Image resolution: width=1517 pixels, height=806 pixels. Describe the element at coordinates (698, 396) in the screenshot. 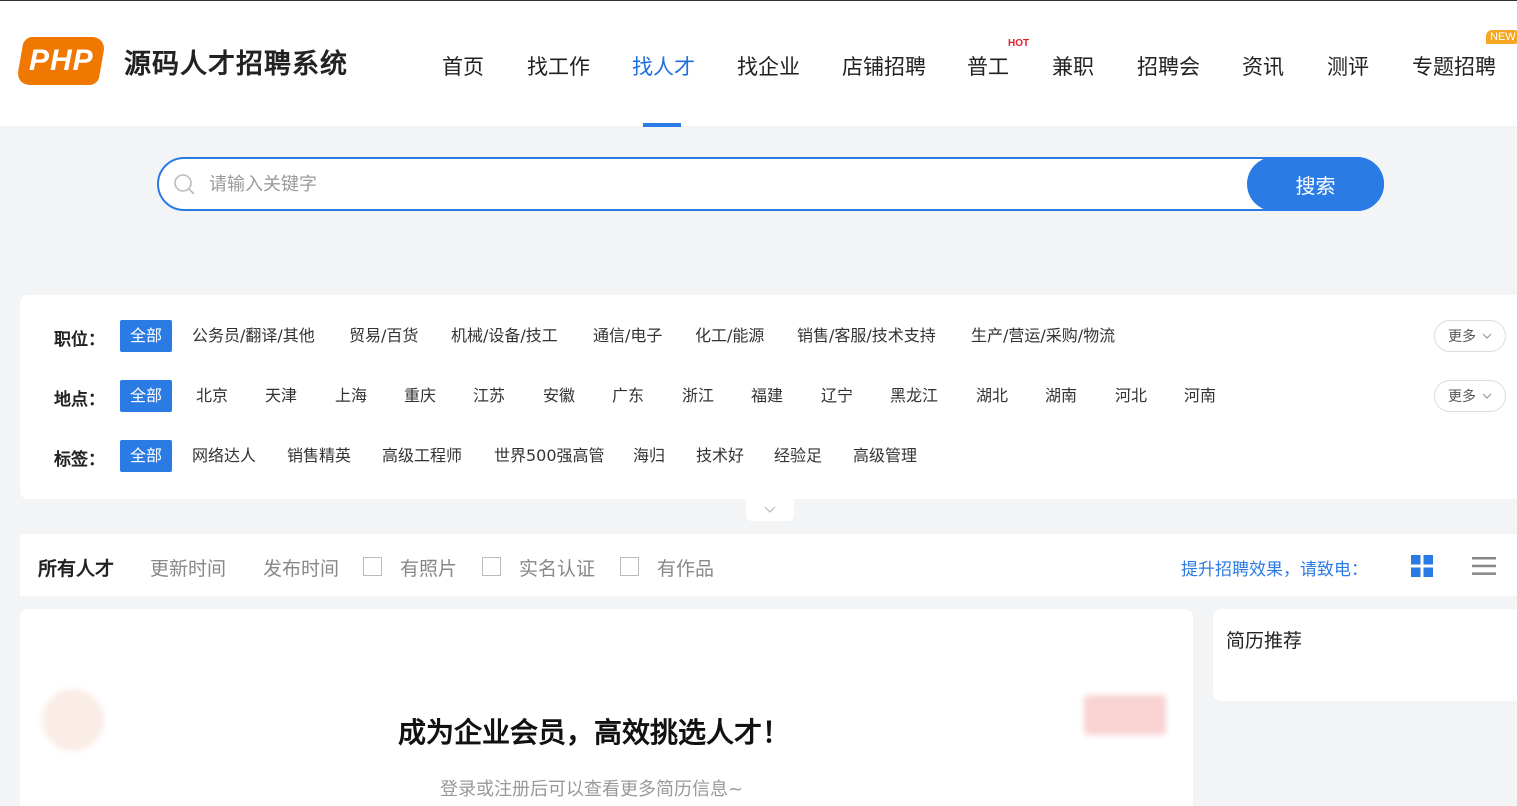

I see `location-chip: 浙江` at that location.